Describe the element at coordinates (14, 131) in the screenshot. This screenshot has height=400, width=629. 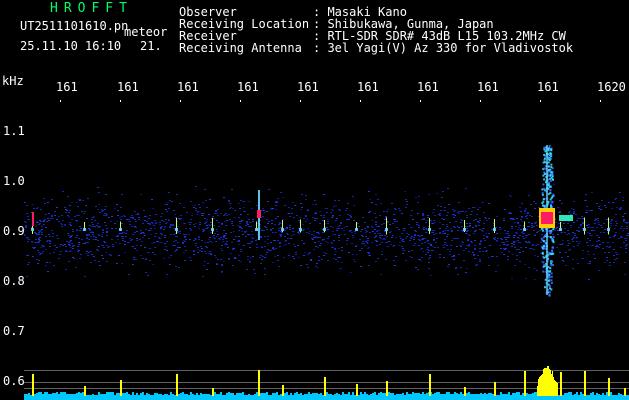
I see `y-tick: 1.1` at that location.